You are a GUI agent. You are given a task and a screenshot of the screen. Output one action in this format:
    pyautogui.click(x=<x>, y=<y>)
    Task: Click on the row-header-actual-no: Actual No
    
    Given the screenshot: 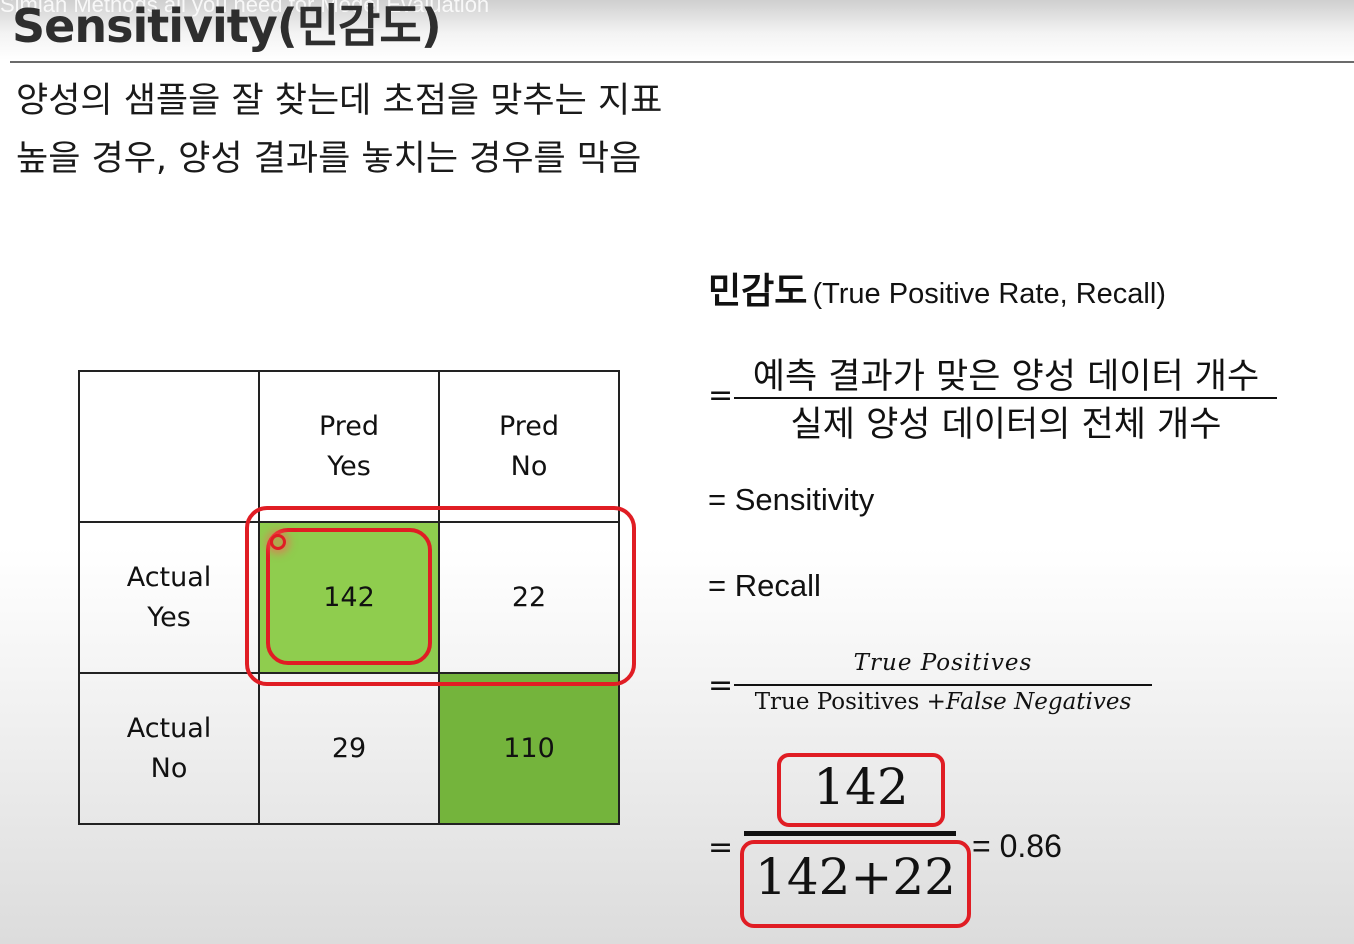 What is the action you would take?
    pyautogui.click(x=169, y=748)
    